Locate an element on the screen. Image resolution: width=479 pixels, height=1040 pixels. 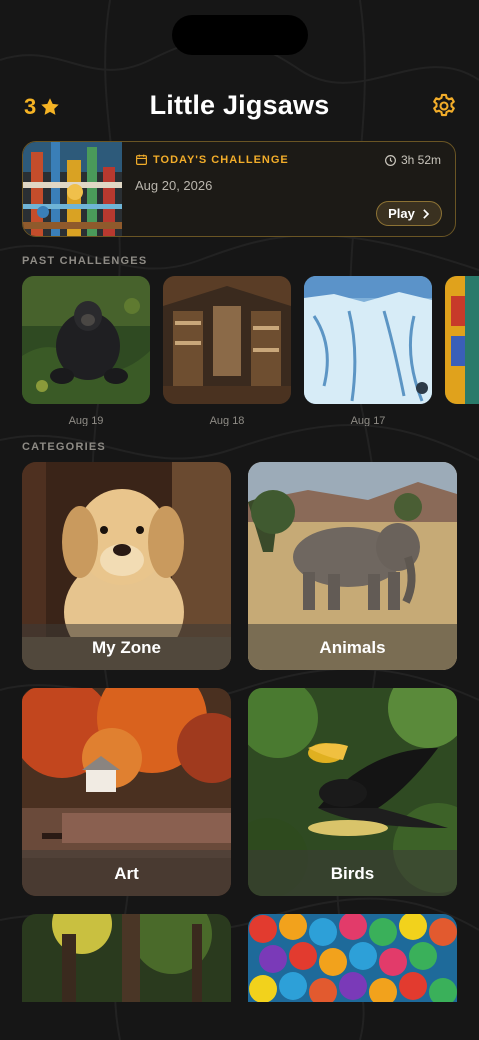
gear-icon is located at coordinates (444, 106).